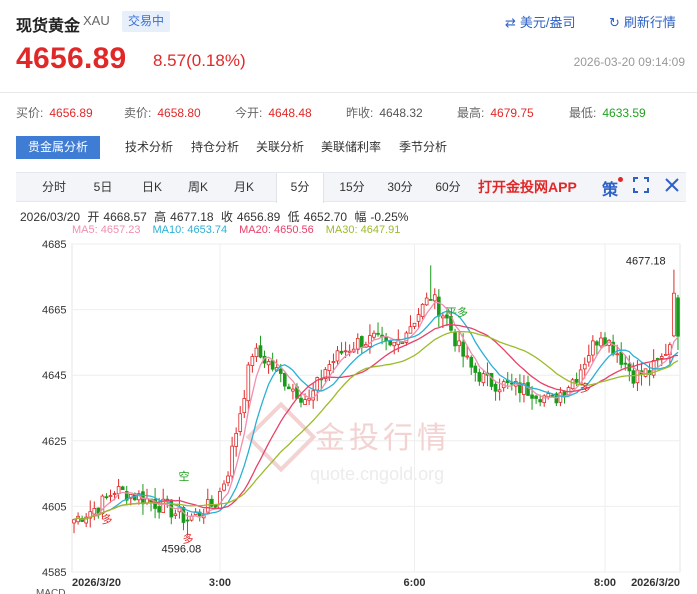 Image resolution: width=697 pixels, height=594 pixels. Describe the element at coordinates (146, 21) in the screenshot. I see `trading-status-badge: 交易中` at that location.